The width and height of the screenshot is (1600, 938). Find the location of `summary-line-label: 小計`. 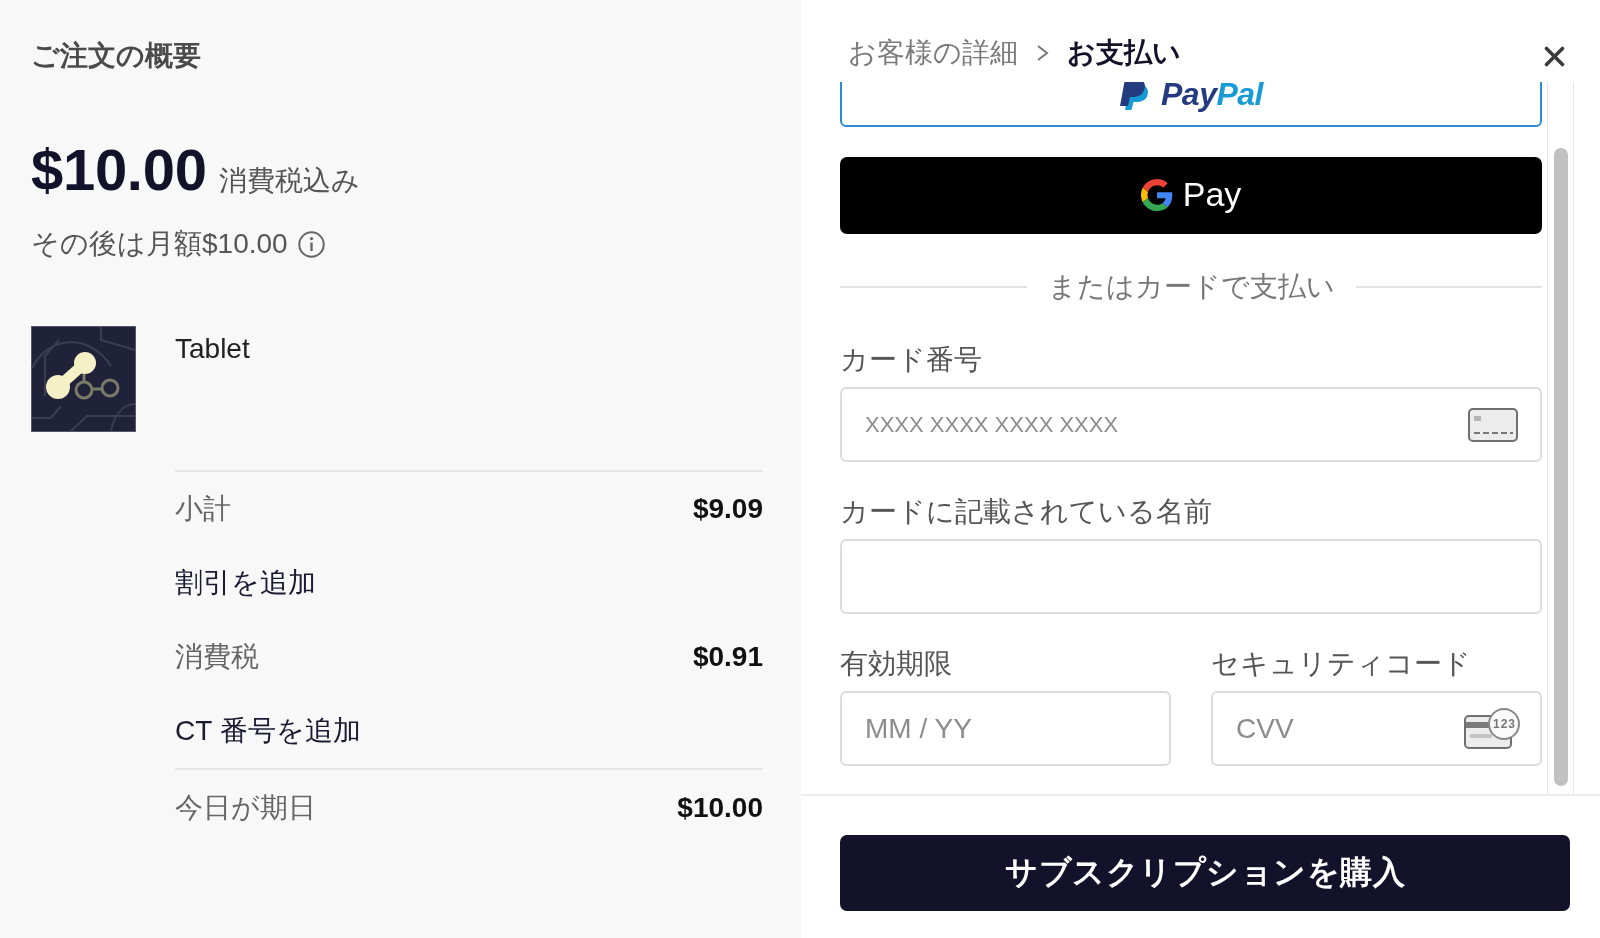

summary-line-label: 小計 is located at coordinates (203, 509).